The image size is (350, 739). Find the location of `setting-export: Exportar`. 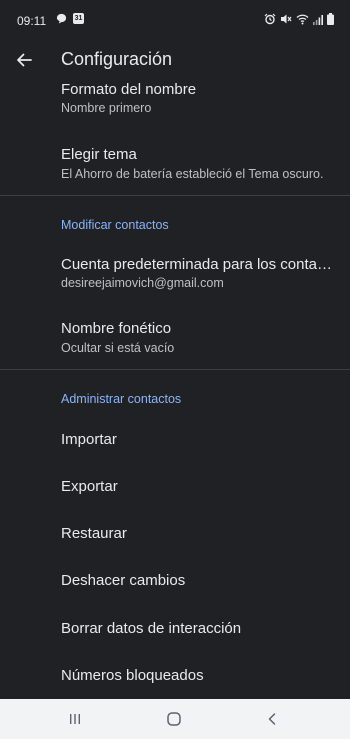

setting-export: Exportar is located at coordinates (175, 488).